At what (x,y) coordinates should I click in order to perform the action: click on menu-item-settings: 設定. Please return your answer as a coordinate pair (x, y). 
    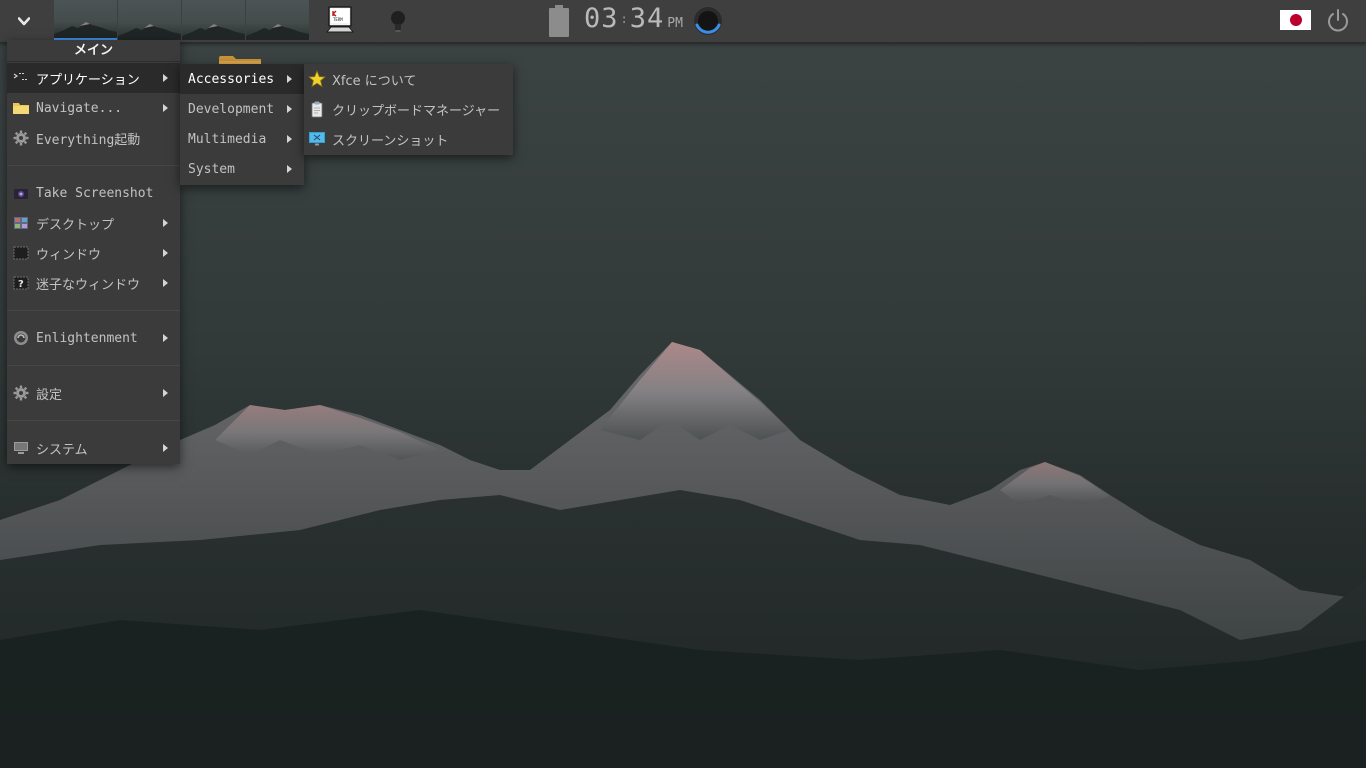
    Looking at the image, I should click on (93, 393).